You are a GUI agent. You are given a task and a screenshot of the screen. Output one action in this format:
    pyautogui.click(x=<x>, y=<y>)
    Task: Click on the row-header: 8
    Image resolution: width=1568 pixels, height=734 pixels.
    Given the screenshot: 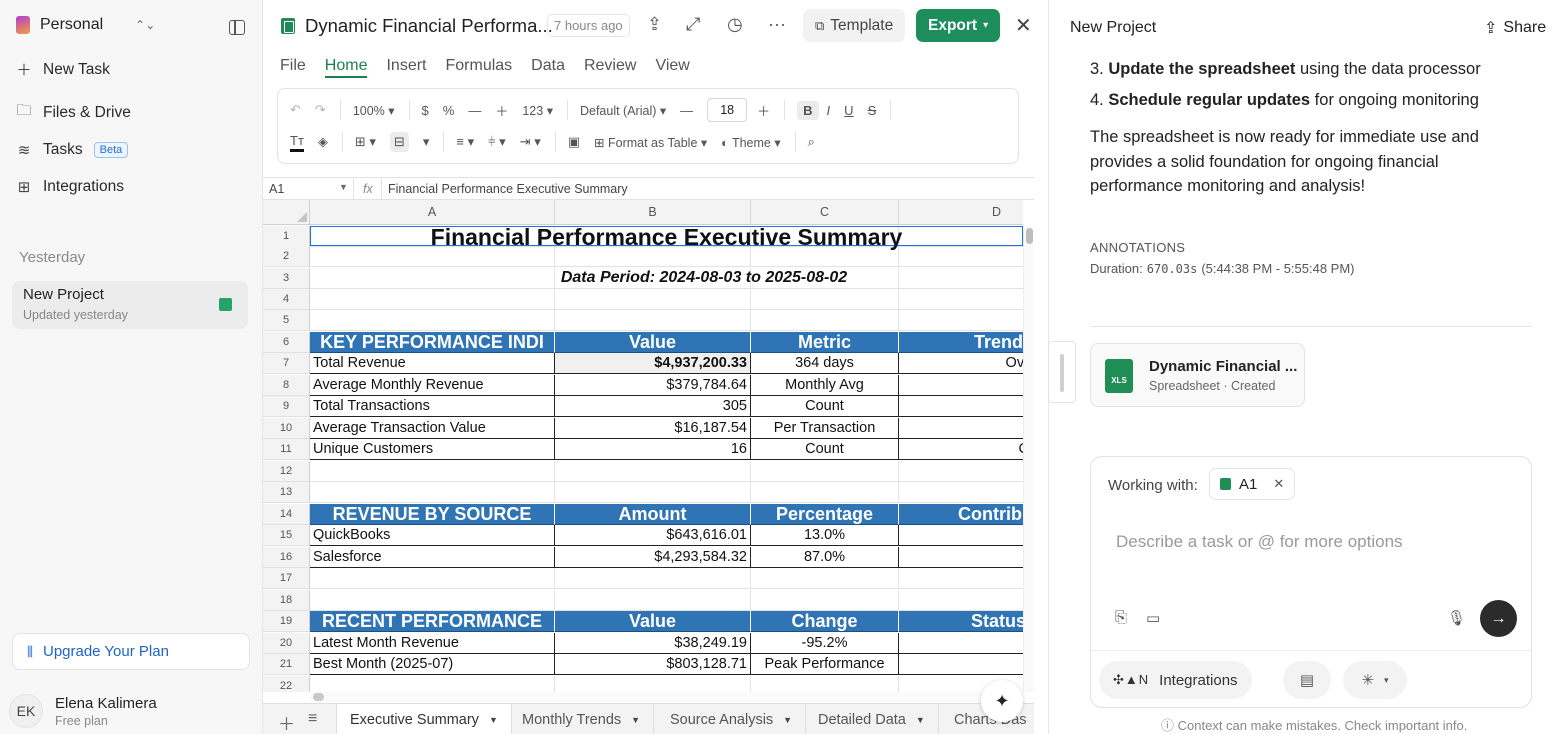 What is the action you would take?
    pyautogui.click(x=286, y=385)
    